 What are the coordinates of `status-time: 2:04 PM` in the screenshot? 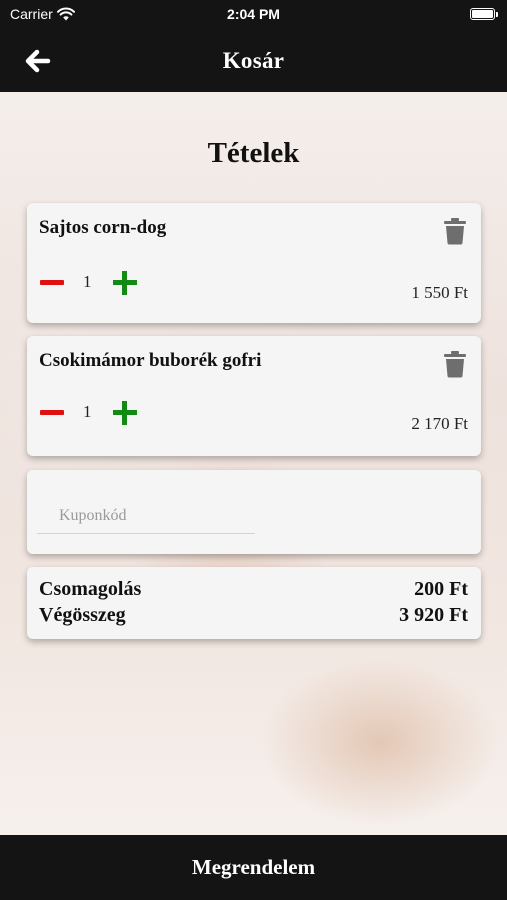 It's located at (253, 14).